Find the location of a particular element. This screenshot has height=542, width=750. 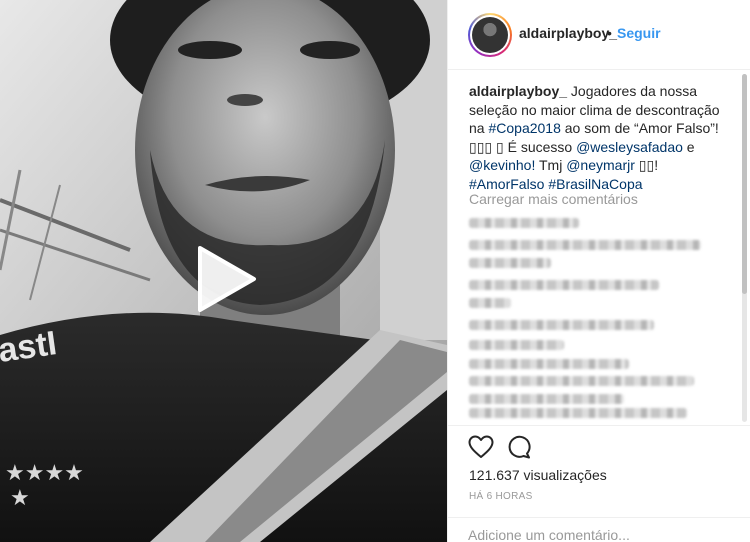

view-count: 121.637 visualizações is located at coordinates (538, 475).